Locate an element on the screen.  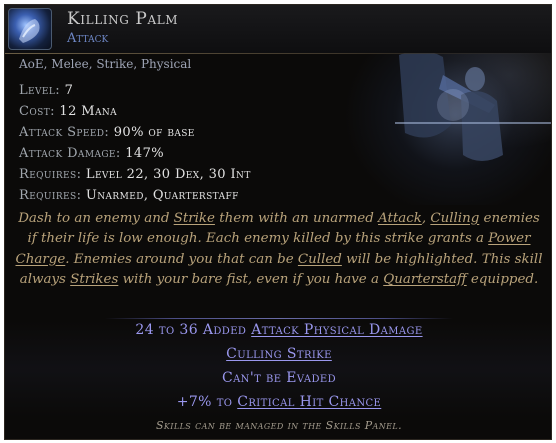
modifier-divider is located at coordinates (279, 318).